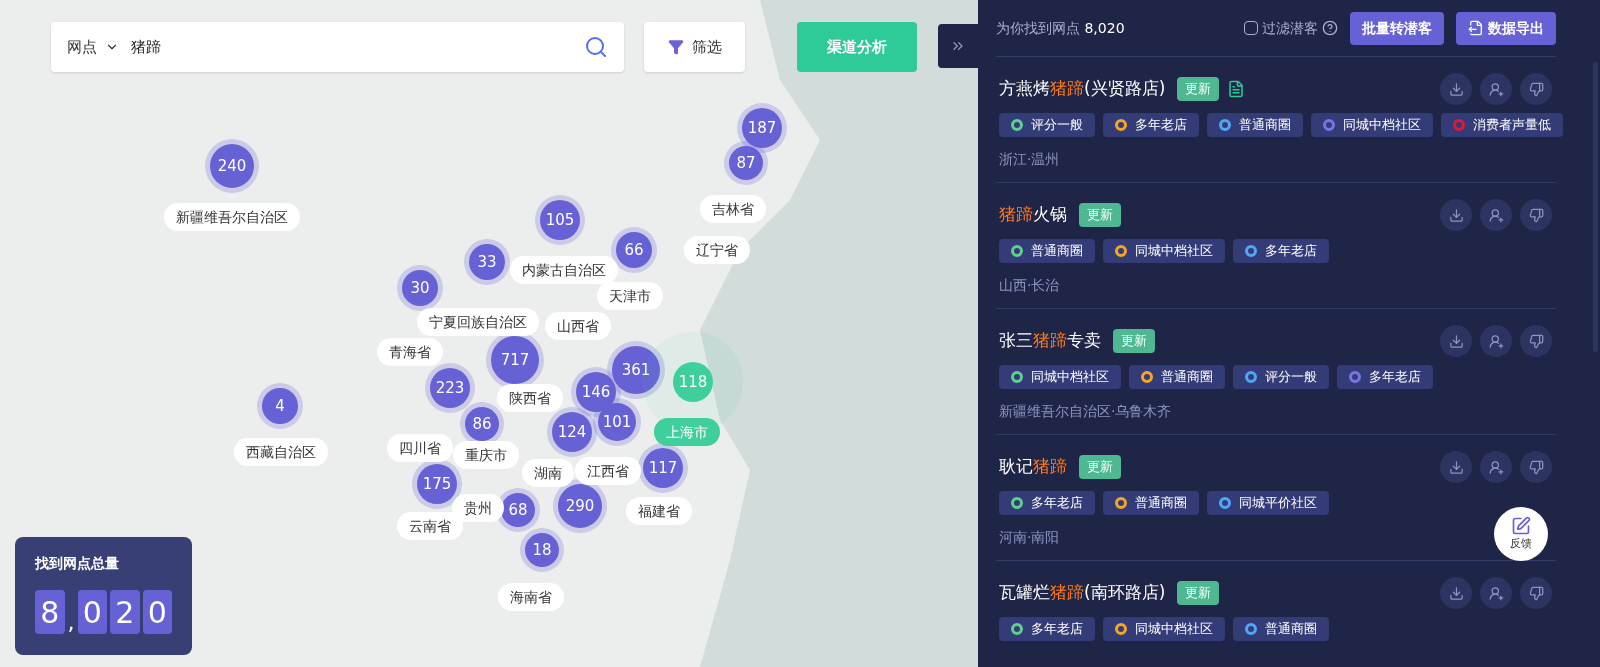 The height and width of the screenshot is (667, 1600). Describe the element at coordinates (608, 471) in the screenshot. I see `region-label: 江西省` at that location.